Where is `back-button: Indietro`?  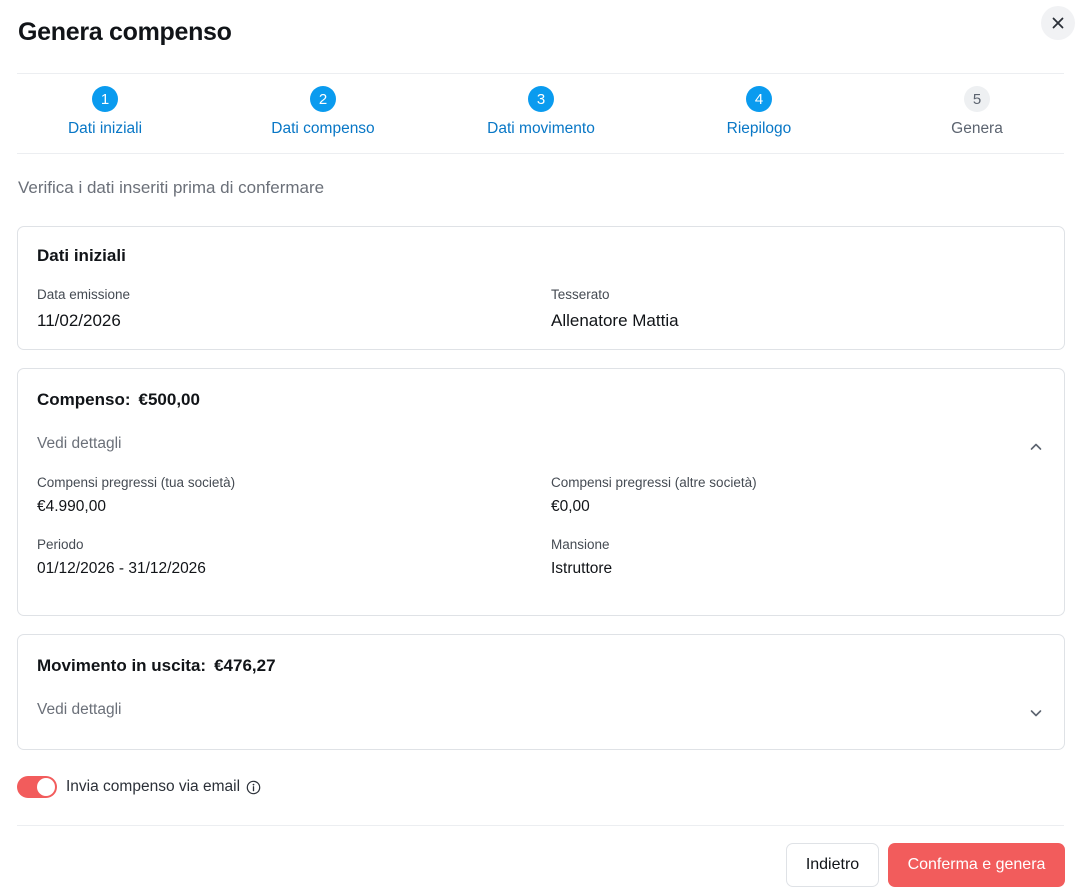 back-button: Indietro is located at coordinates (832, 865).